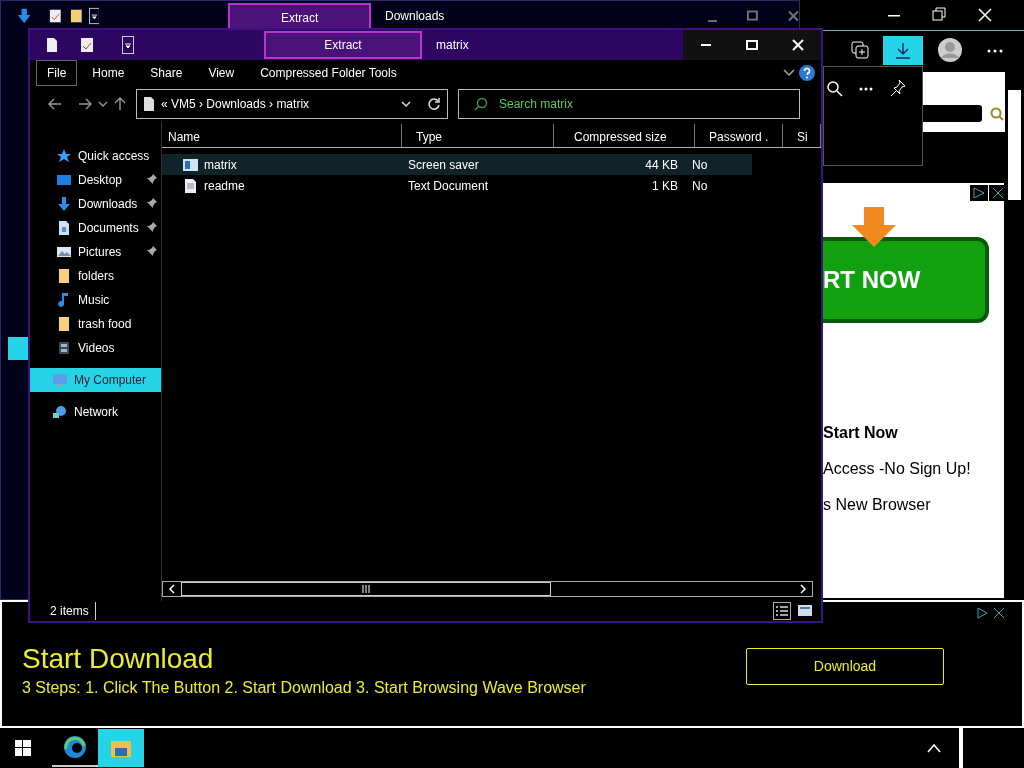  I want to click on column-header: Type, so click(482, 135).